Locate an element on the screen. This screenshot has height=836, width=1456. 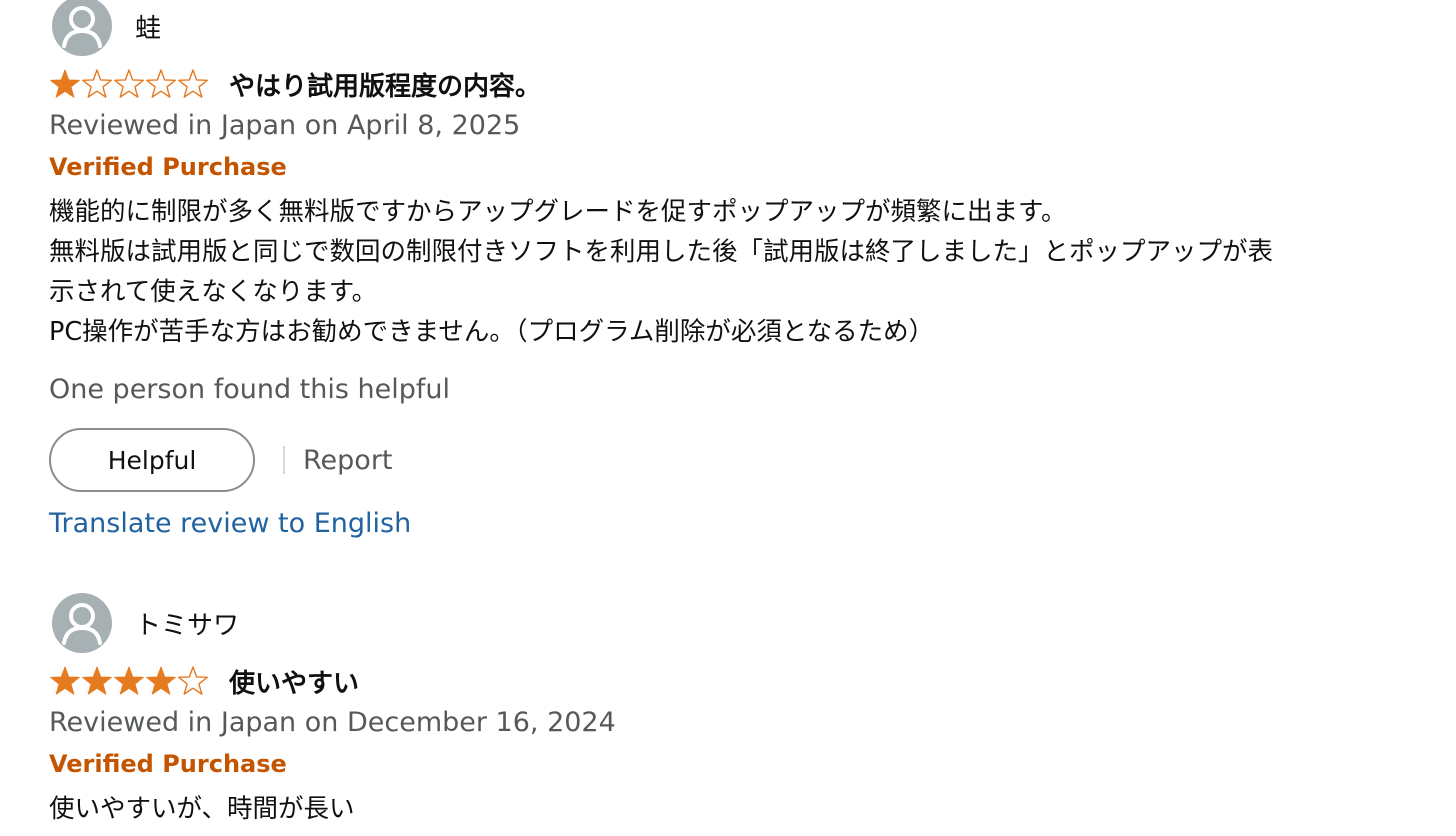
report-link: Report is located at coordinates (348, 460).